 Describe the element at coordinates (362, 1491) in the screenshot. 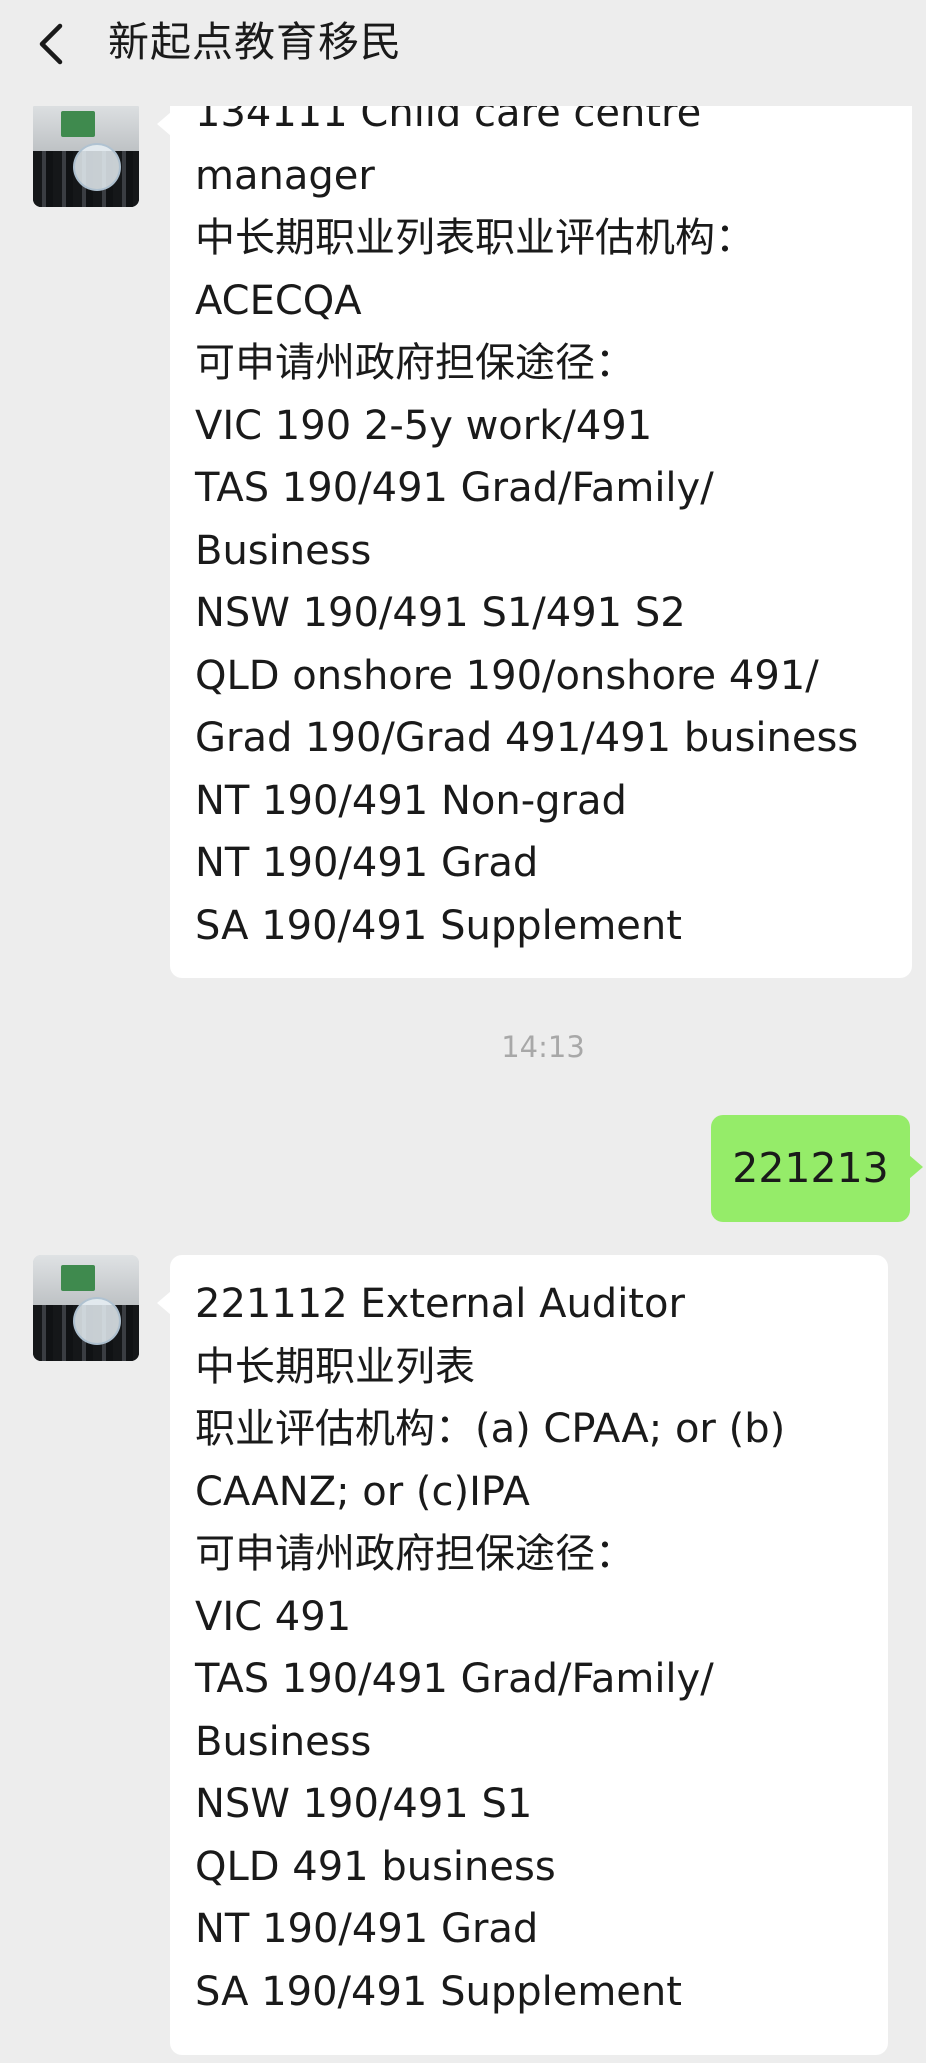

I see `message-line: CAANZ; or (c)IPA` at that location.